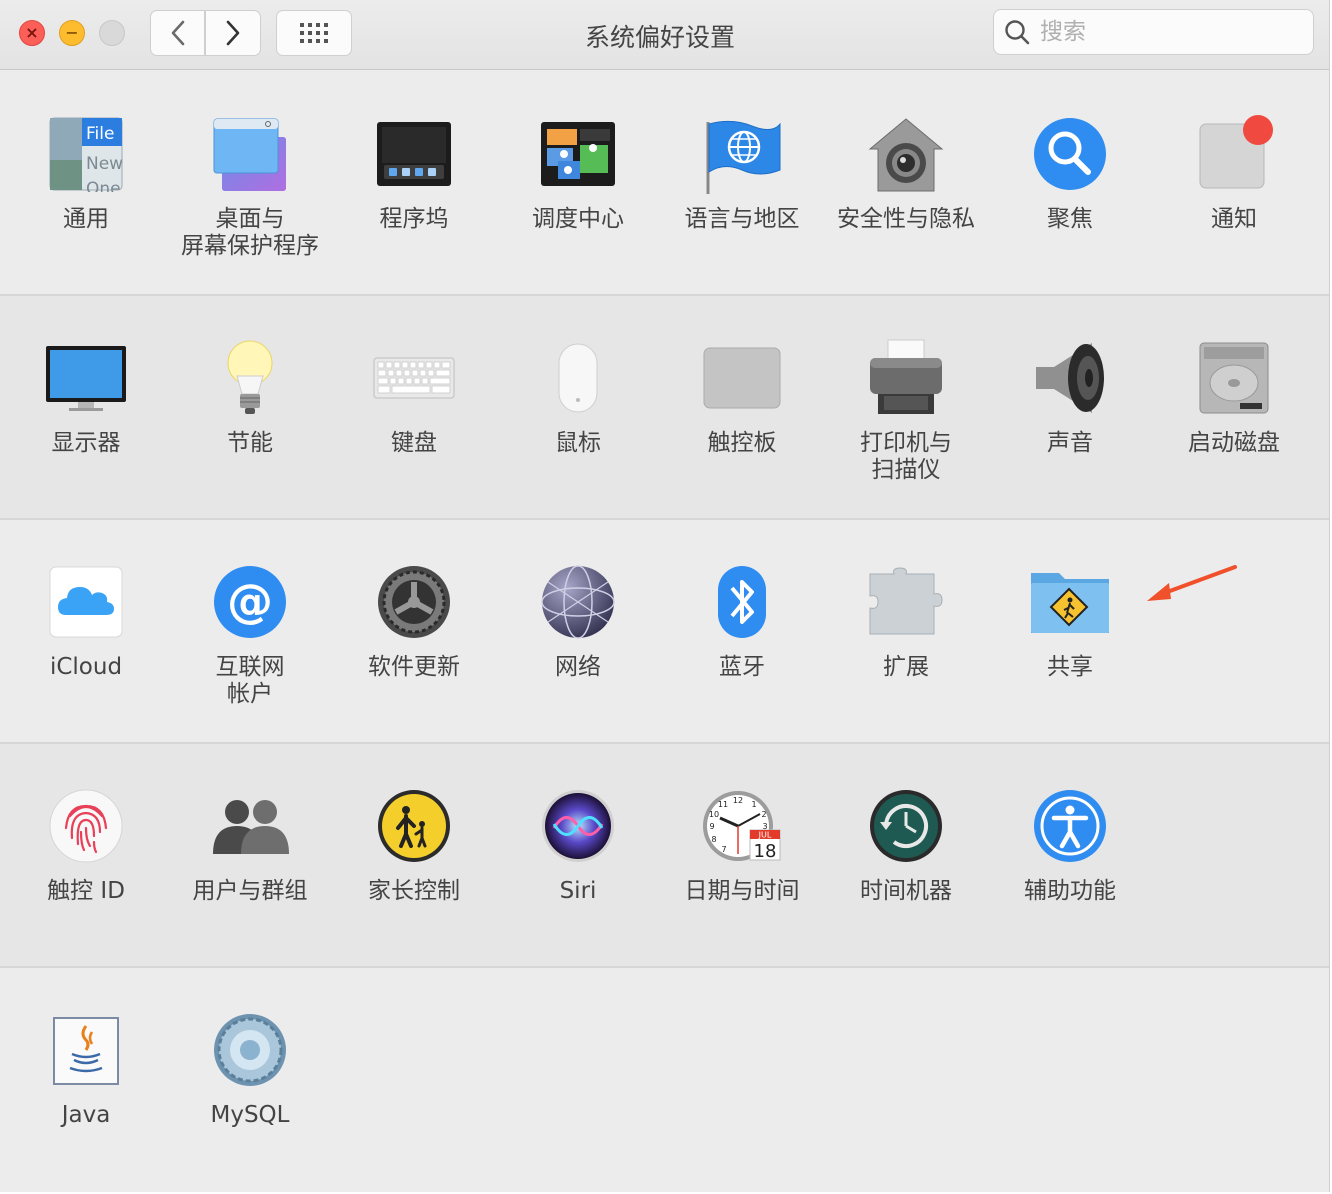 This screenshot has width=1332, height=1194. I want to click on pref-label: 触控板, so click(742, 443).